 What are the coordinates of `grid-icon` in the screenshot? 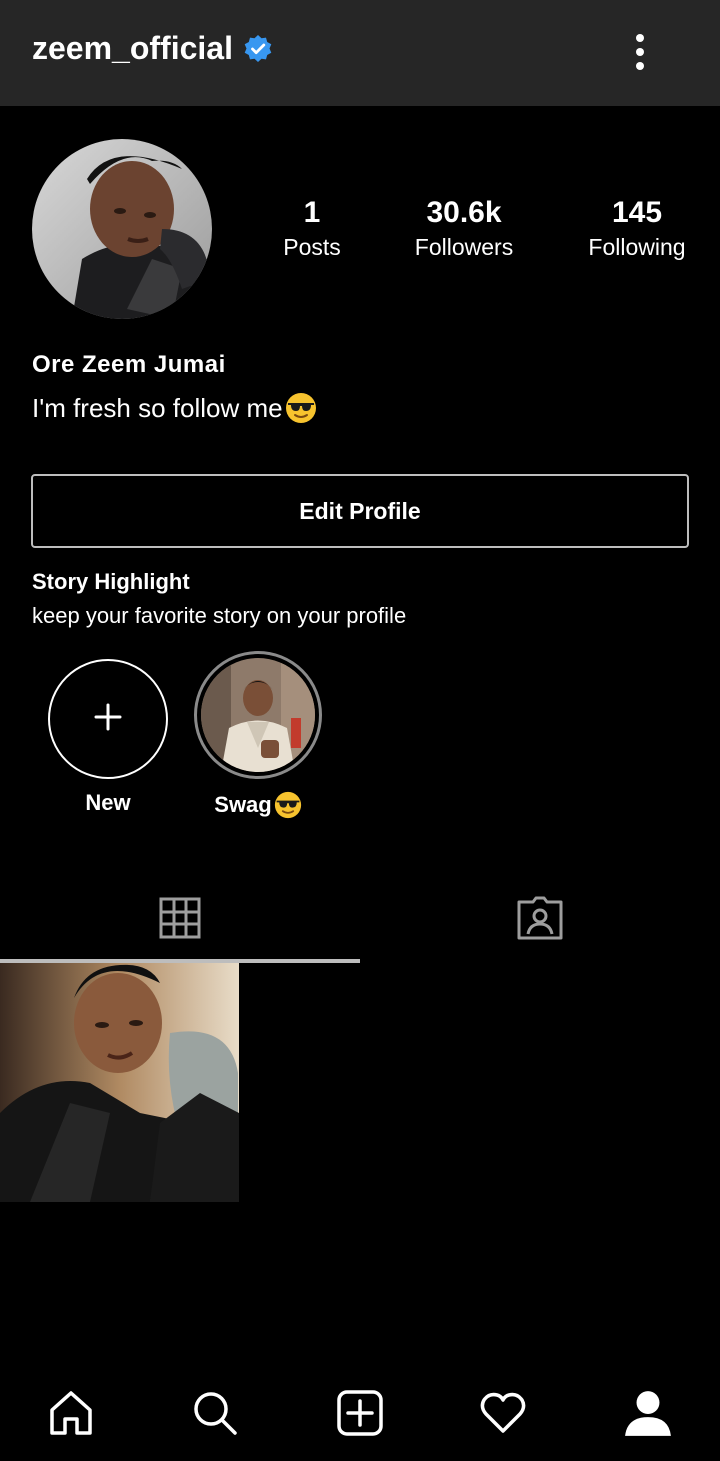 It's located at (180, 920).